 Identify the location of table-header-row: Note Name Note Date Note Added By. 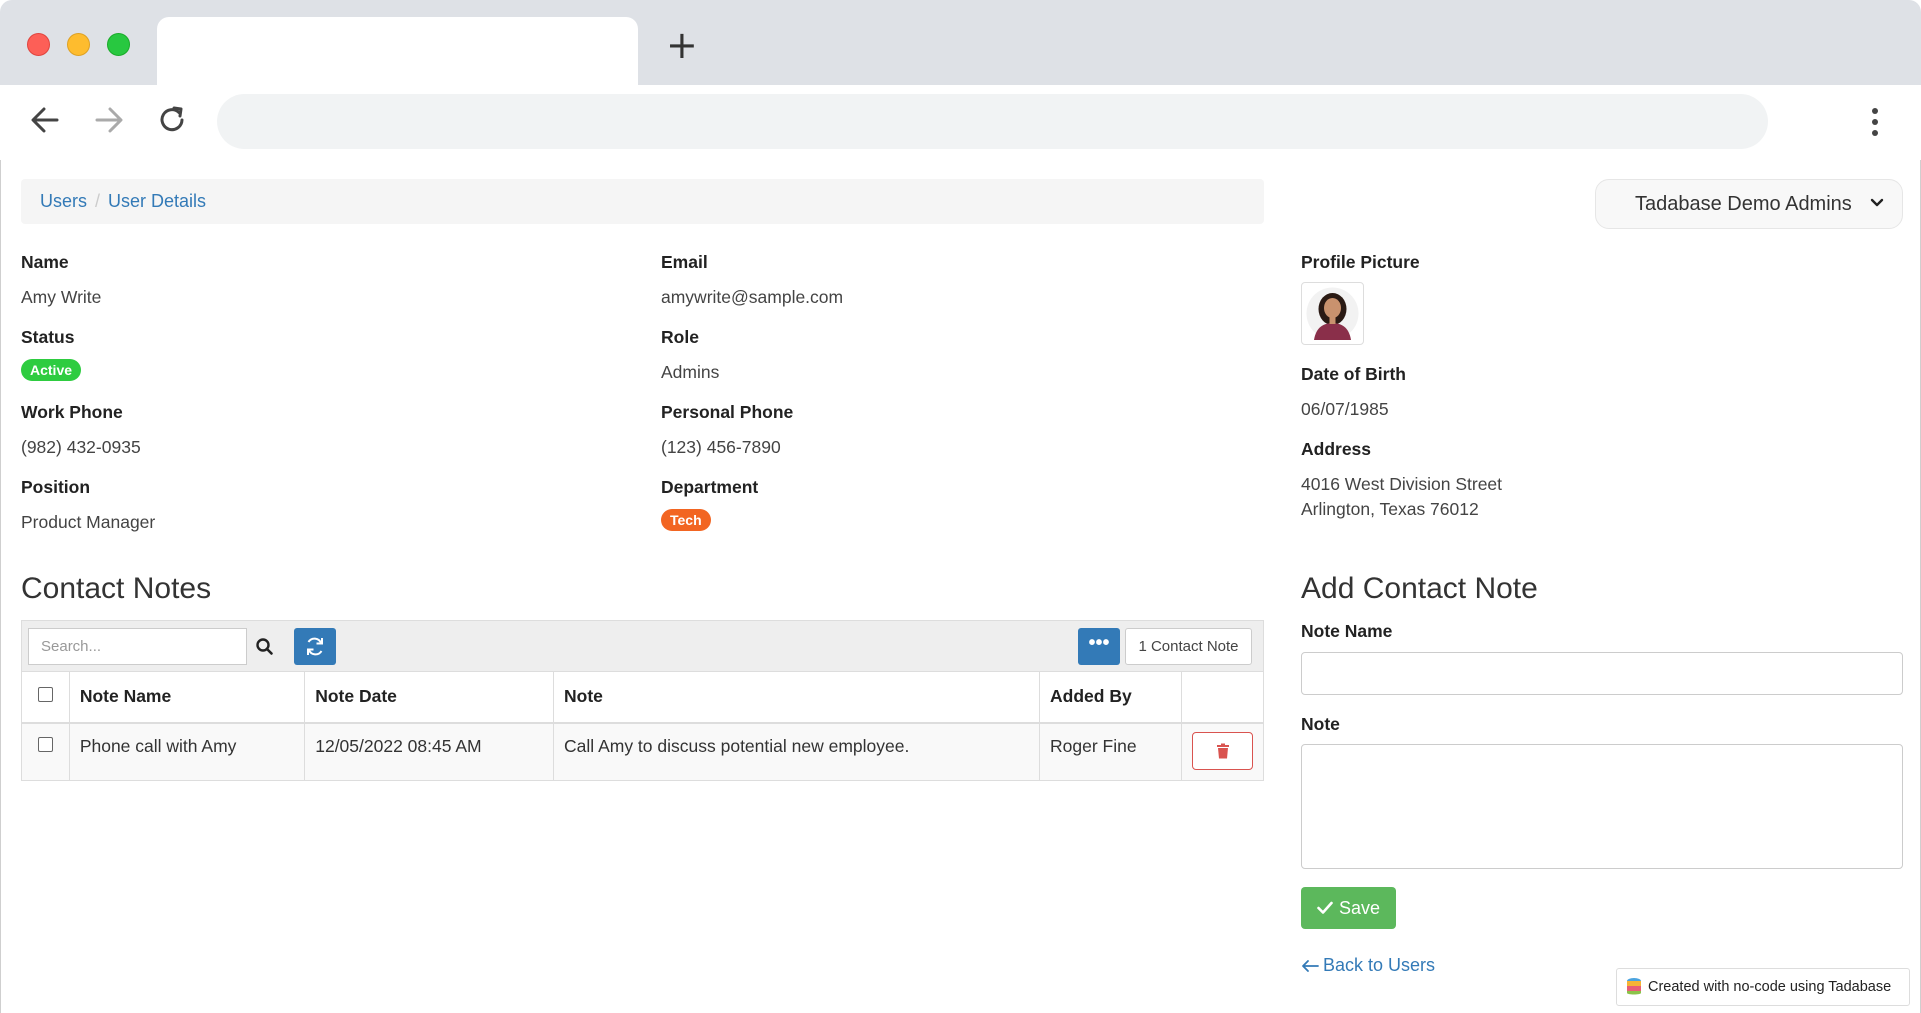
(642, 697).